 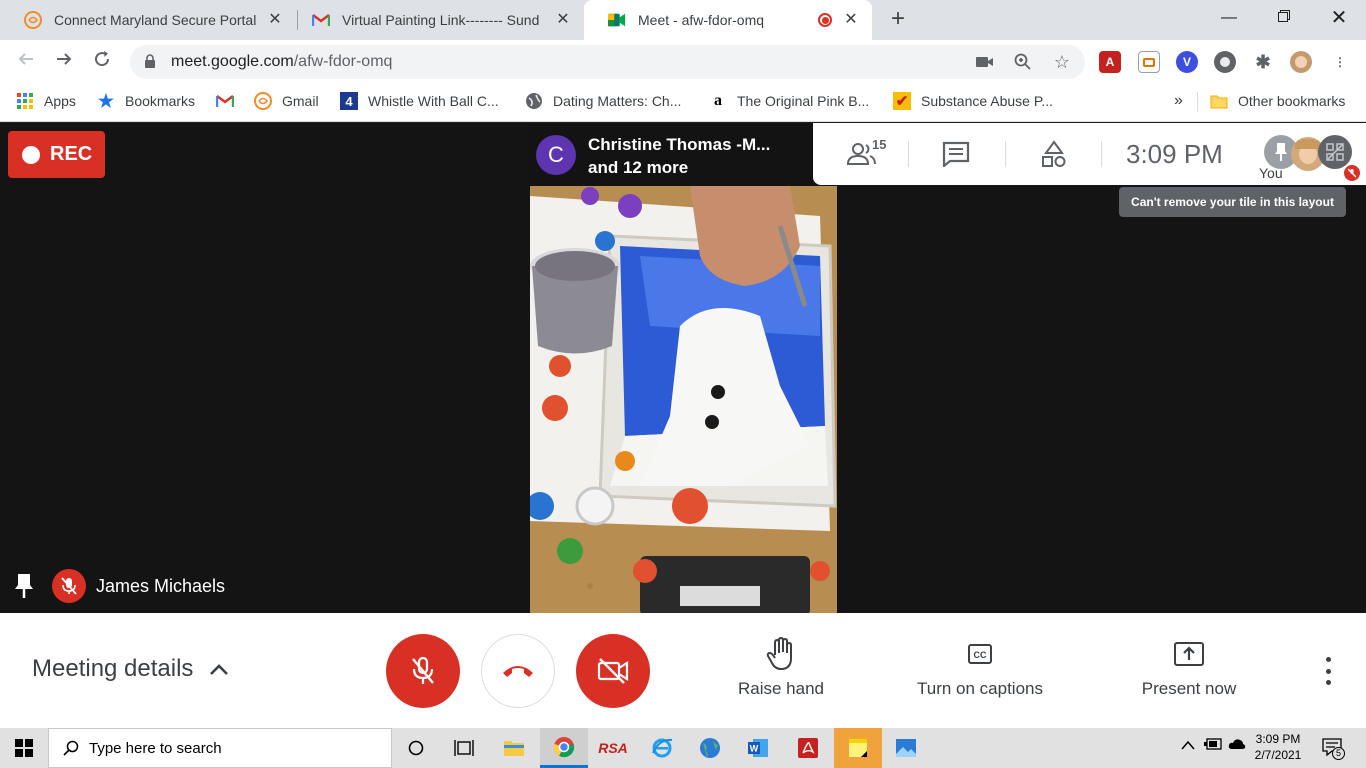 I want to click on url-text: meet.google.com/afw-fdor-omq, so click(x=281, y=62).